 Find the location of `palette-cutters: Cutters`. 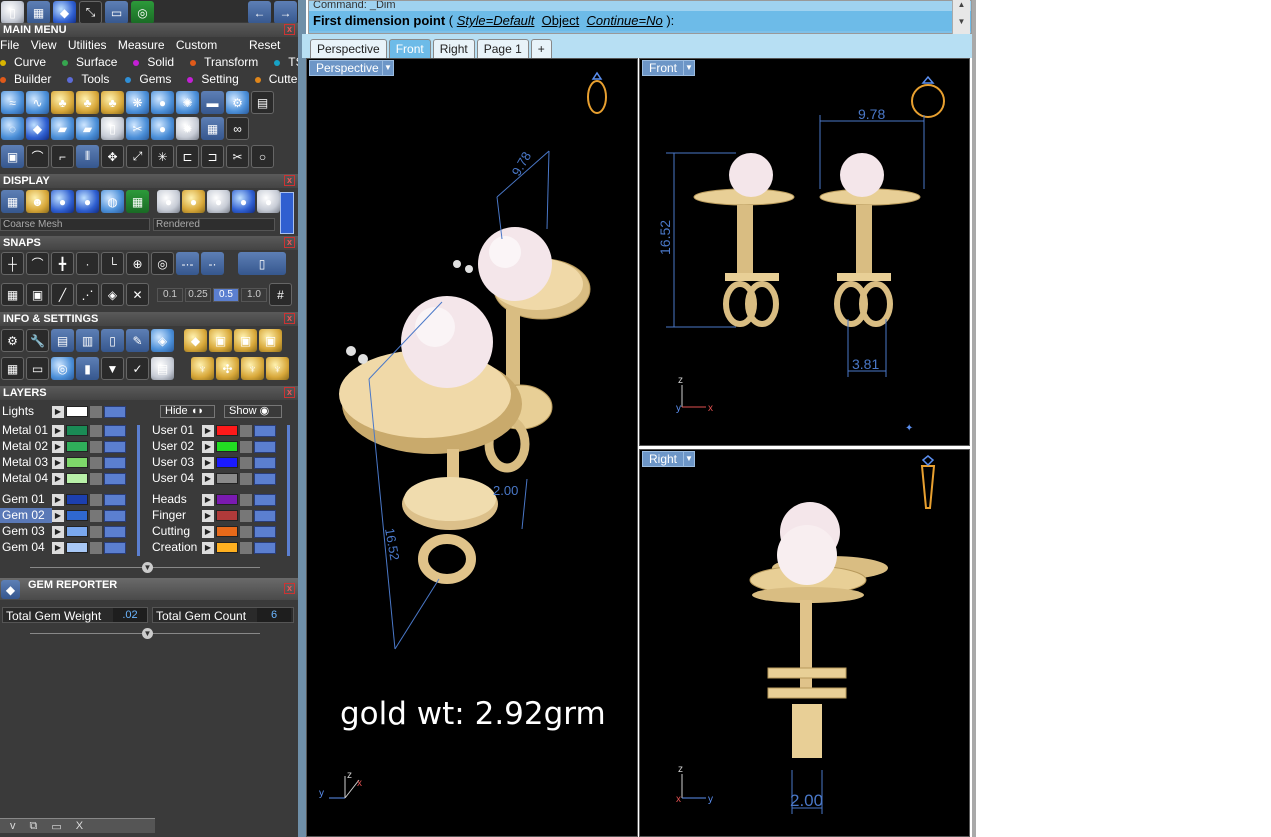

palette-cutters: Cutters is located at coordinates (276, 79).